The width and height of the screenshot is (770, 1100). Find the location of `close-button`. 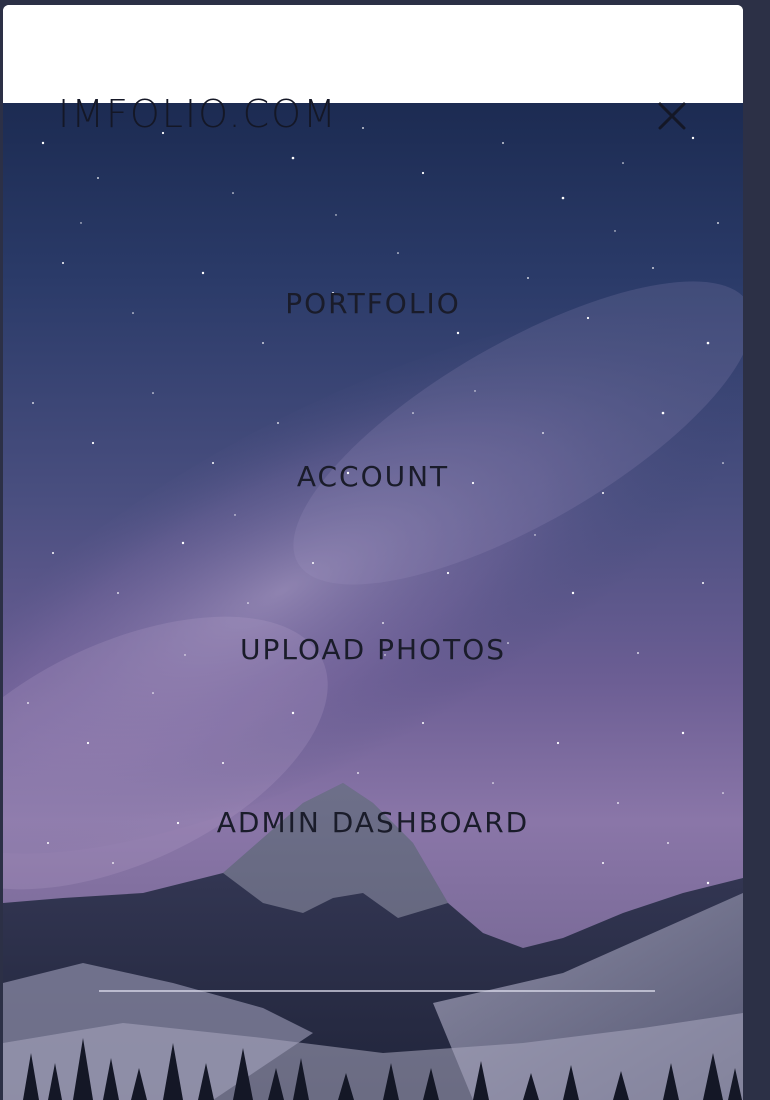

close-button is located at coordinates (672, 116).